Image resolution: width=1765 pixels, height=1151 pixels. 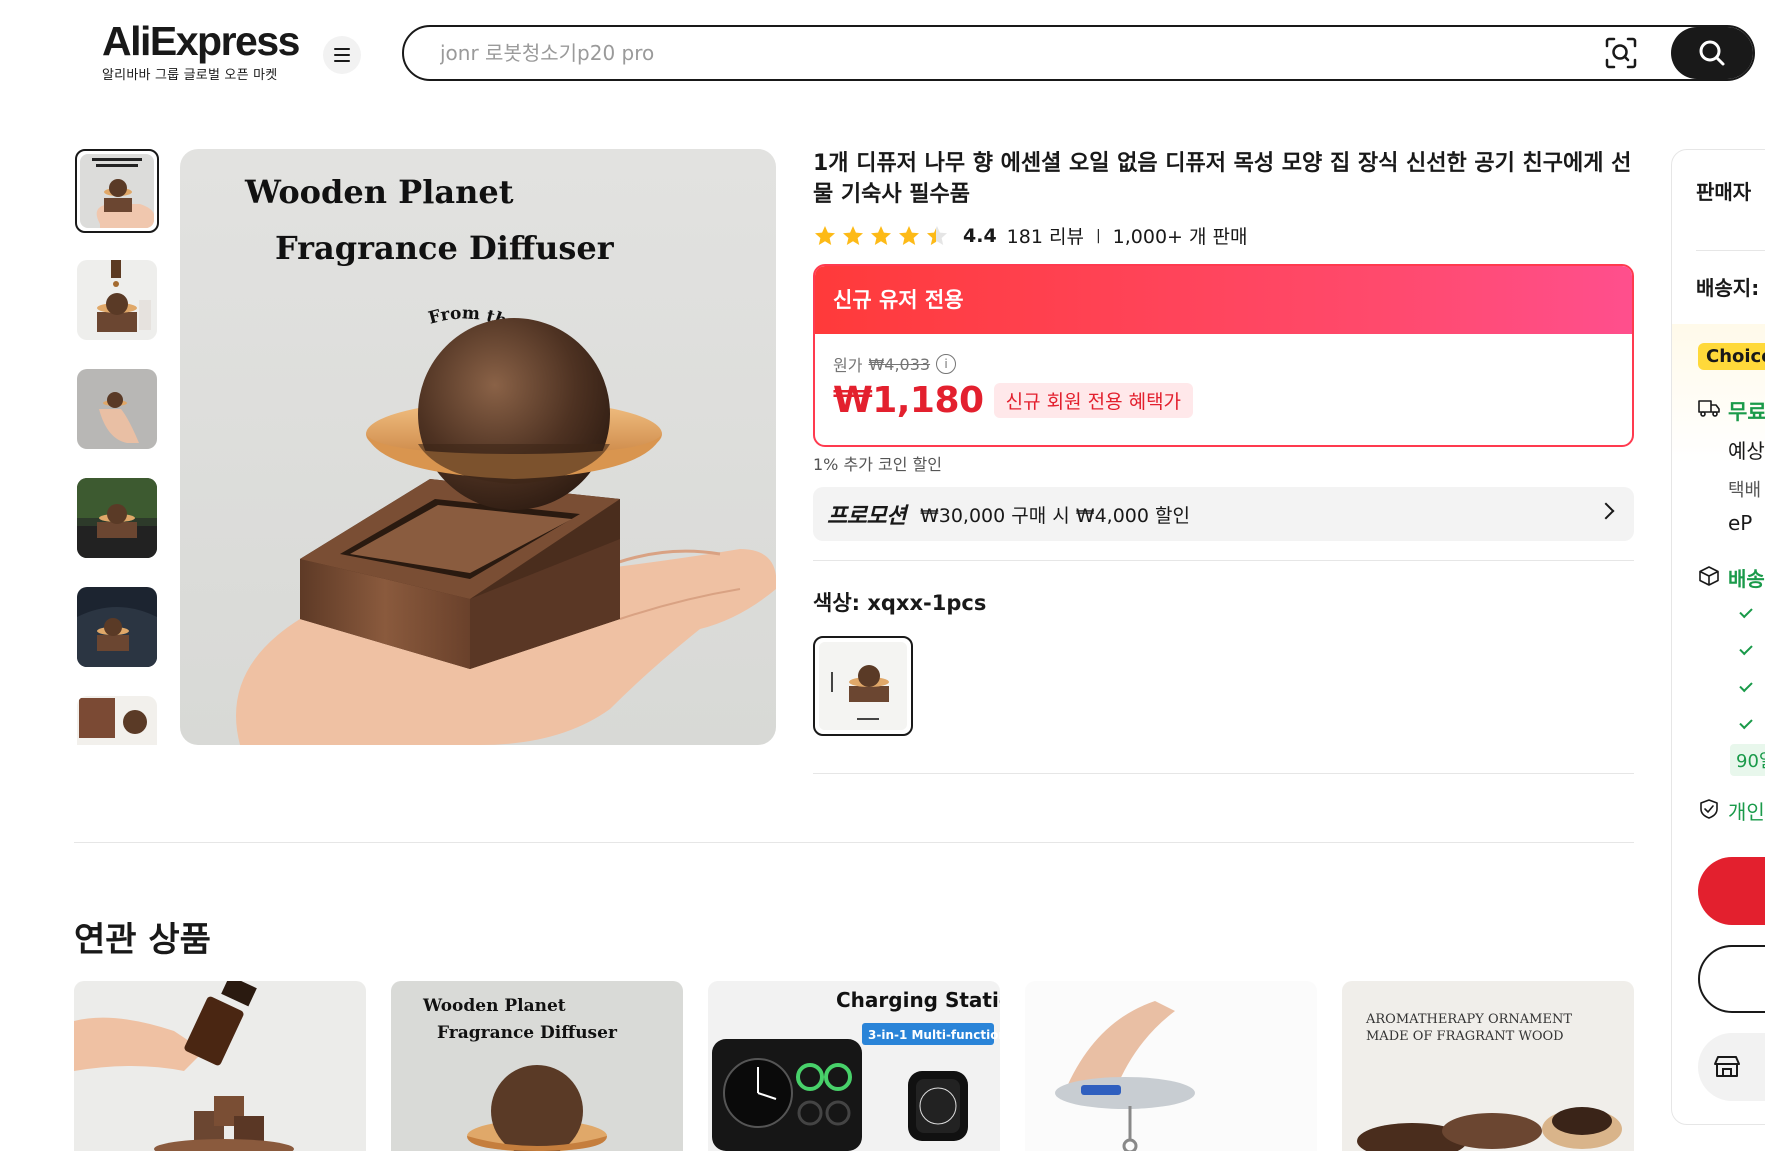 What do you see at coordinates (1223, 300) in the screenshot?
I see `promo-header: 신규 유저 전용` at bounding box center [1223, 300].